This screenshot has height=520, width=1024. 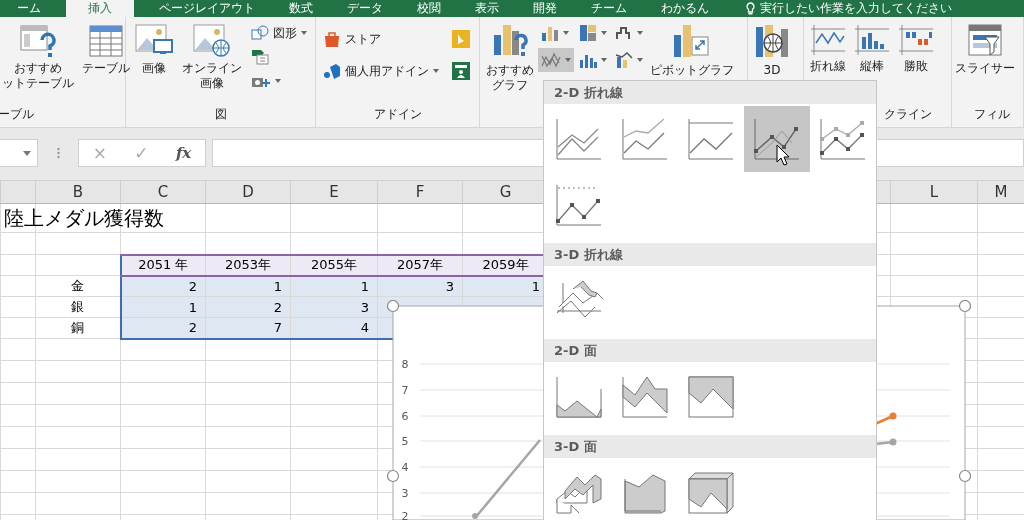 I want to click on pivot-table-icon, so click(x=38, y=41).